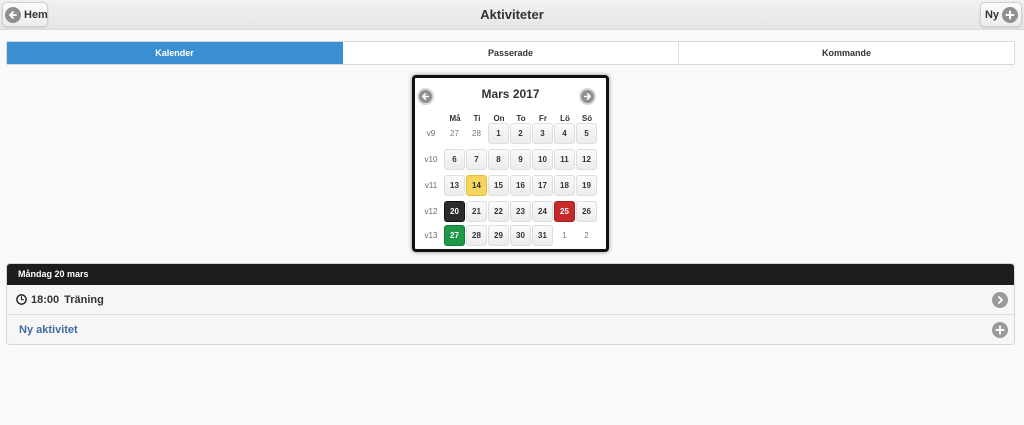 This screenshot has width=1024, height=425. I want to click on calendar-day: 16, so click(520, 185).